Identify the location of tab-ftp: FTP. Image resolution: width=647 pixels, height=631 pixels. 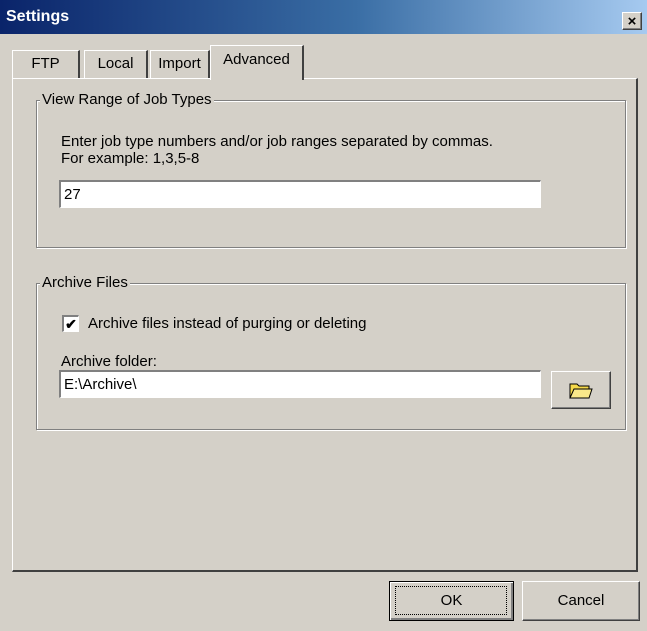
(46, 64).